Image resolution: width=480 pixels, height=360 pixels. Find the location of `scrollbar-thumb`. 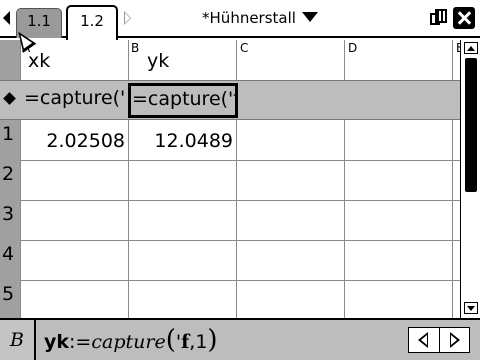

scrollbar-thumb is located at coordinates (471, 125).